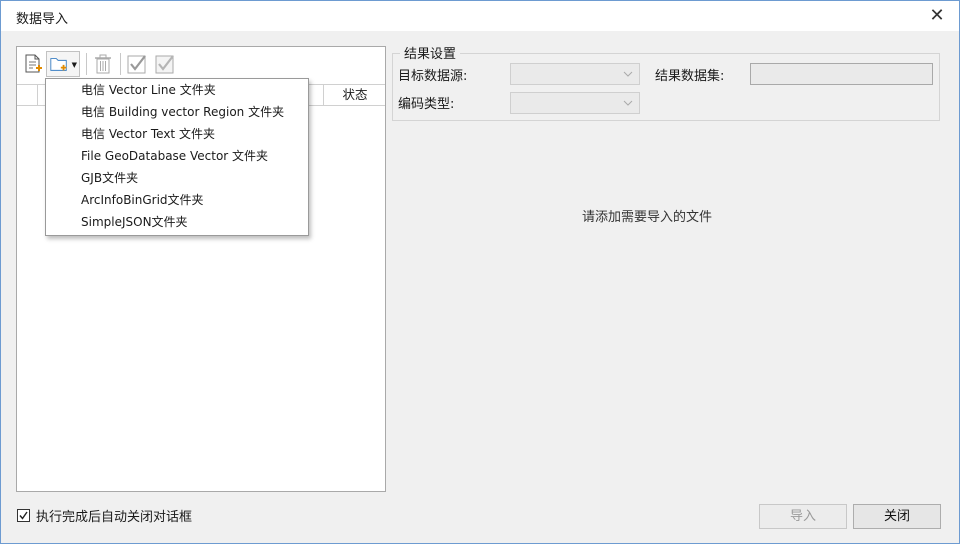  I want to click on auto-close-option: 执行完成后自动关闭对话框, so click(105, 515).